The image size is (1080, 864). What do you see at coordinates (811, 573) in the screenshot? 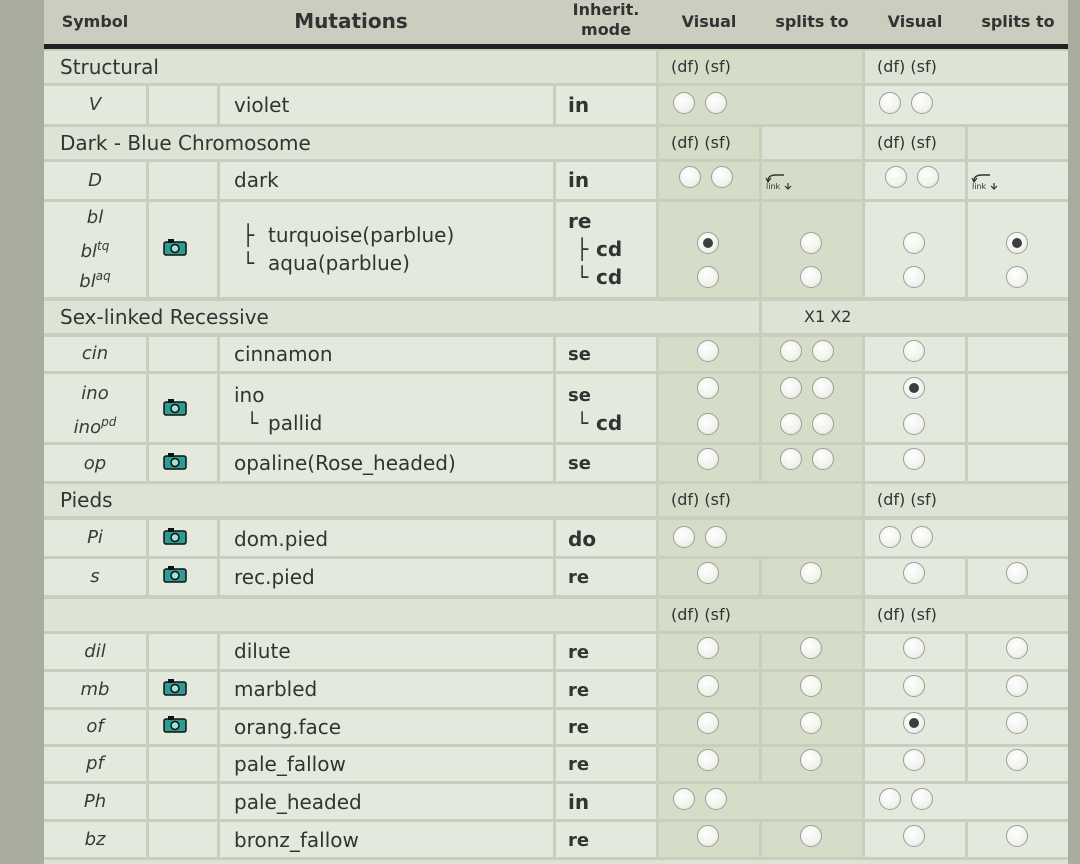
I see `radio-s-splits1` at bounding box center [811, 573].